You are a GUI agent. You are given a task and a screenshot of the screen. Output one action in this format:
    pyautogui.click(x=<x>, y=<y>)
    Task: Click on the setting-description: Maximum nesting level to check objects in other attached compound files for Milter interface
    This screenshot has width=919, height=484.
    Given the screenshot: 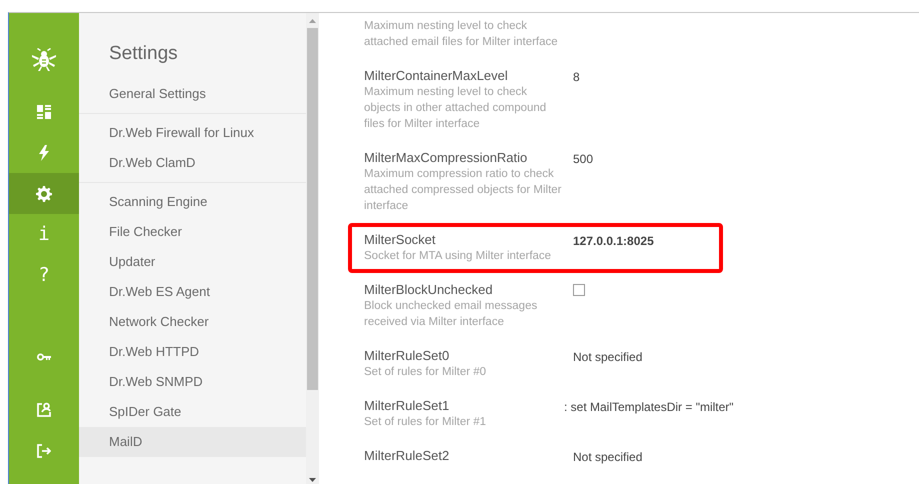 What is the action you would take?
    pyautogui.click(x=456, y=108)
    